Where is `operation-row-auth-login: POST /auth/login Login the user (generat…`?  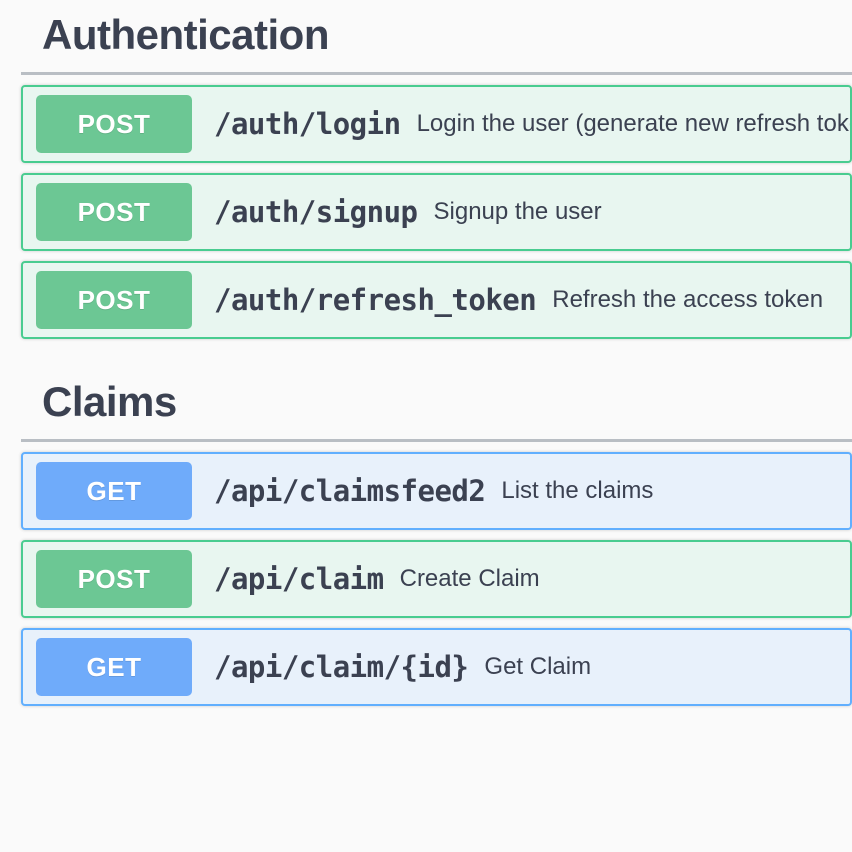
operation-row-auth-login: POST /auth/login Login the user (generat… is located at coordinates (436, 124).